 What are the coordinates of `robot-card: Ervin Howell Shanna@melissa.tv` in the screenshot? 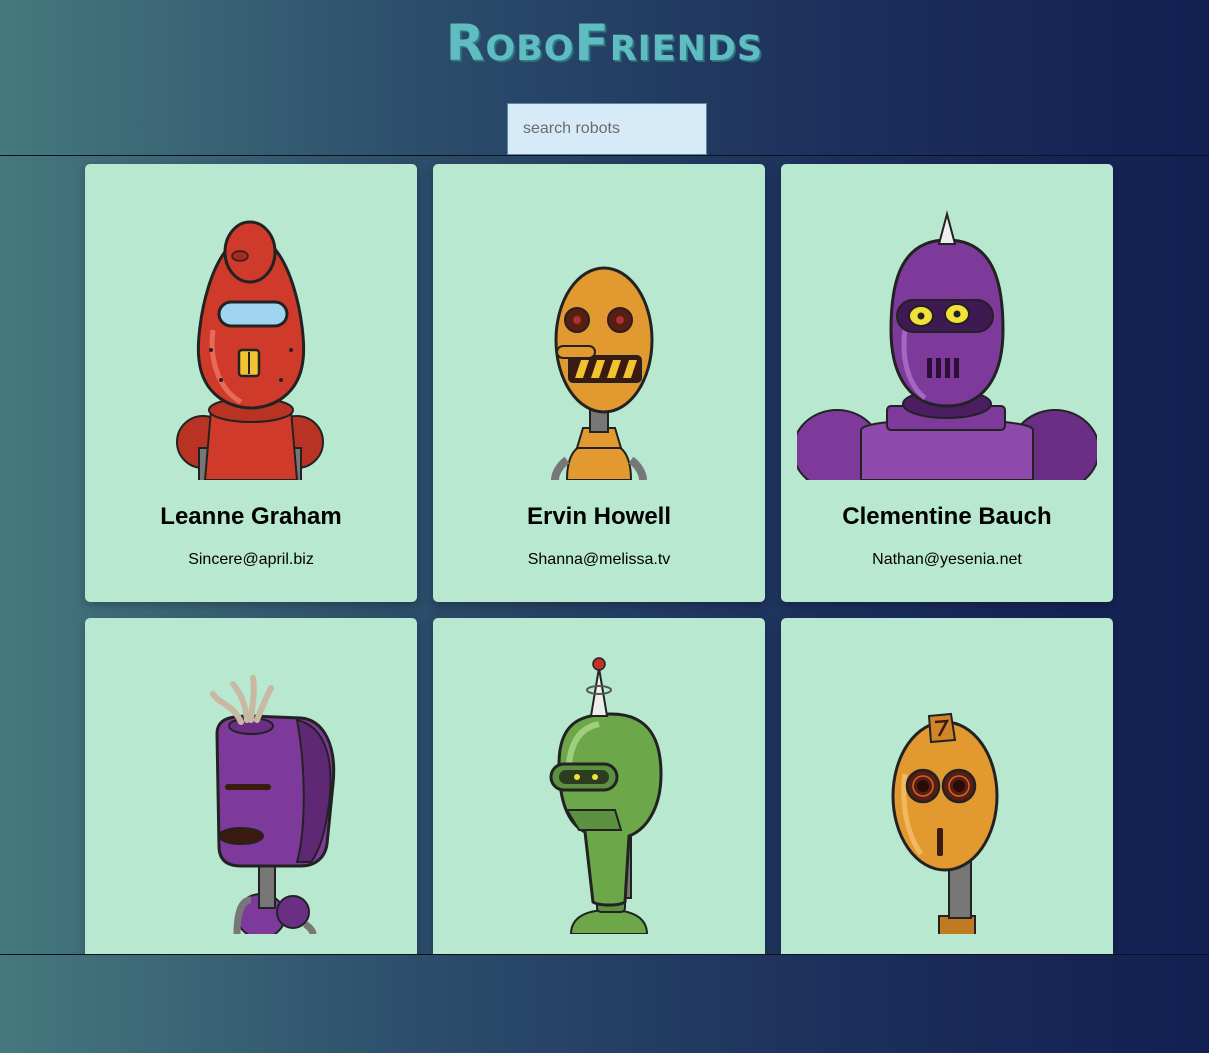 It's located at (599, 383).